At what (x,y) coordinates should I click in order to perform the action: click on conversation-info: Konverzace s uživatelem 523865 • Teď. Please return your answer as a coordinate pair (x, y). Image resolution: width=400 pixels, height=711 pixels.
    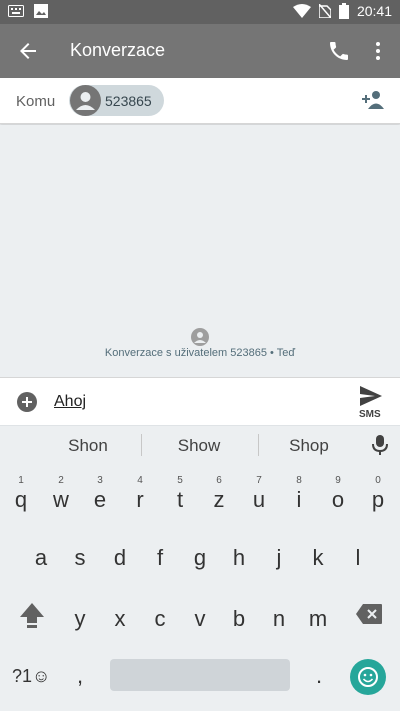
    Looking at the image, I should click on (200, 353).